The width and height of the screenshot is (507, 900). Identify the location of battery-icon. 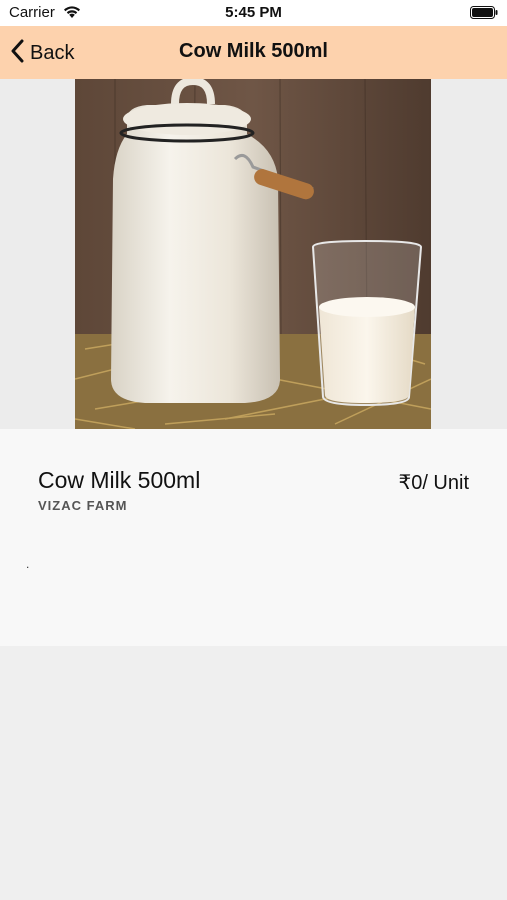
(484, 15).